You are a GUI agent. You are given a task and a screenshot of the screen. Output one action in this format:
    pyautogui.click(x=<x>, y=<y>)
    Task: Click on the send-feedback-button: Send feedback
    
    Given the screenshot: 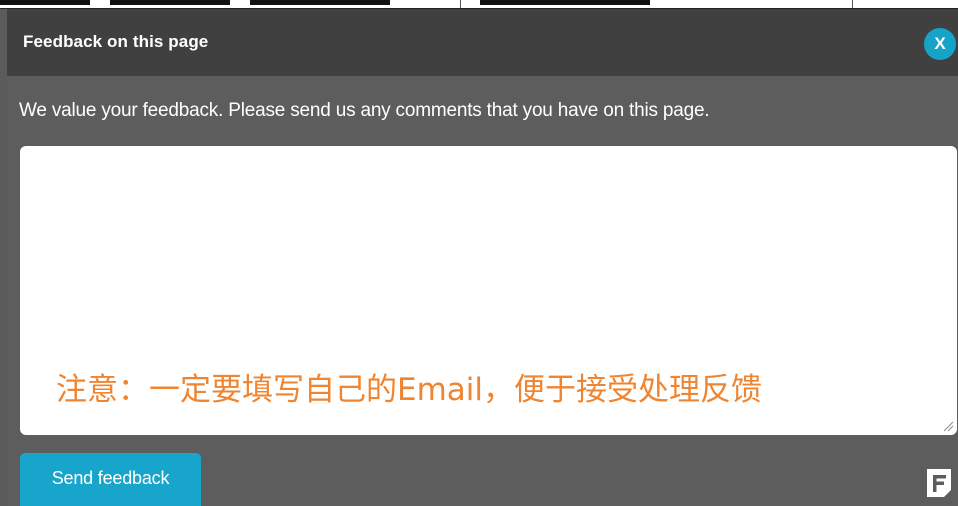 What is the action you would take?
    pyautogui.click(x=110, y=479)
    